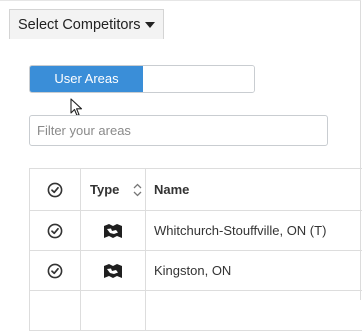 This screenshot has width=362, height=331. Describe the element at coordinates (254, 271) in the screenshot. I see `row-name-cell: Kingston, ON` at that location.